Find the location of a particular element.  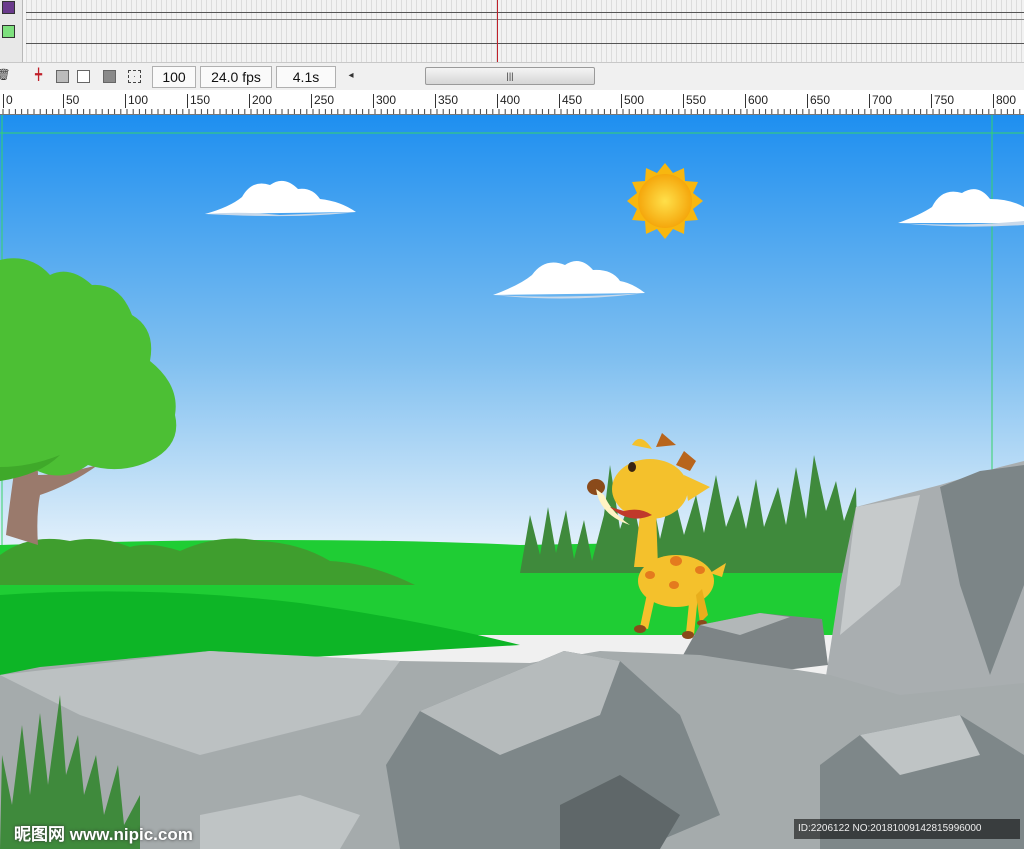

modify-markers-icon: · is located at coordinates (134, 76).